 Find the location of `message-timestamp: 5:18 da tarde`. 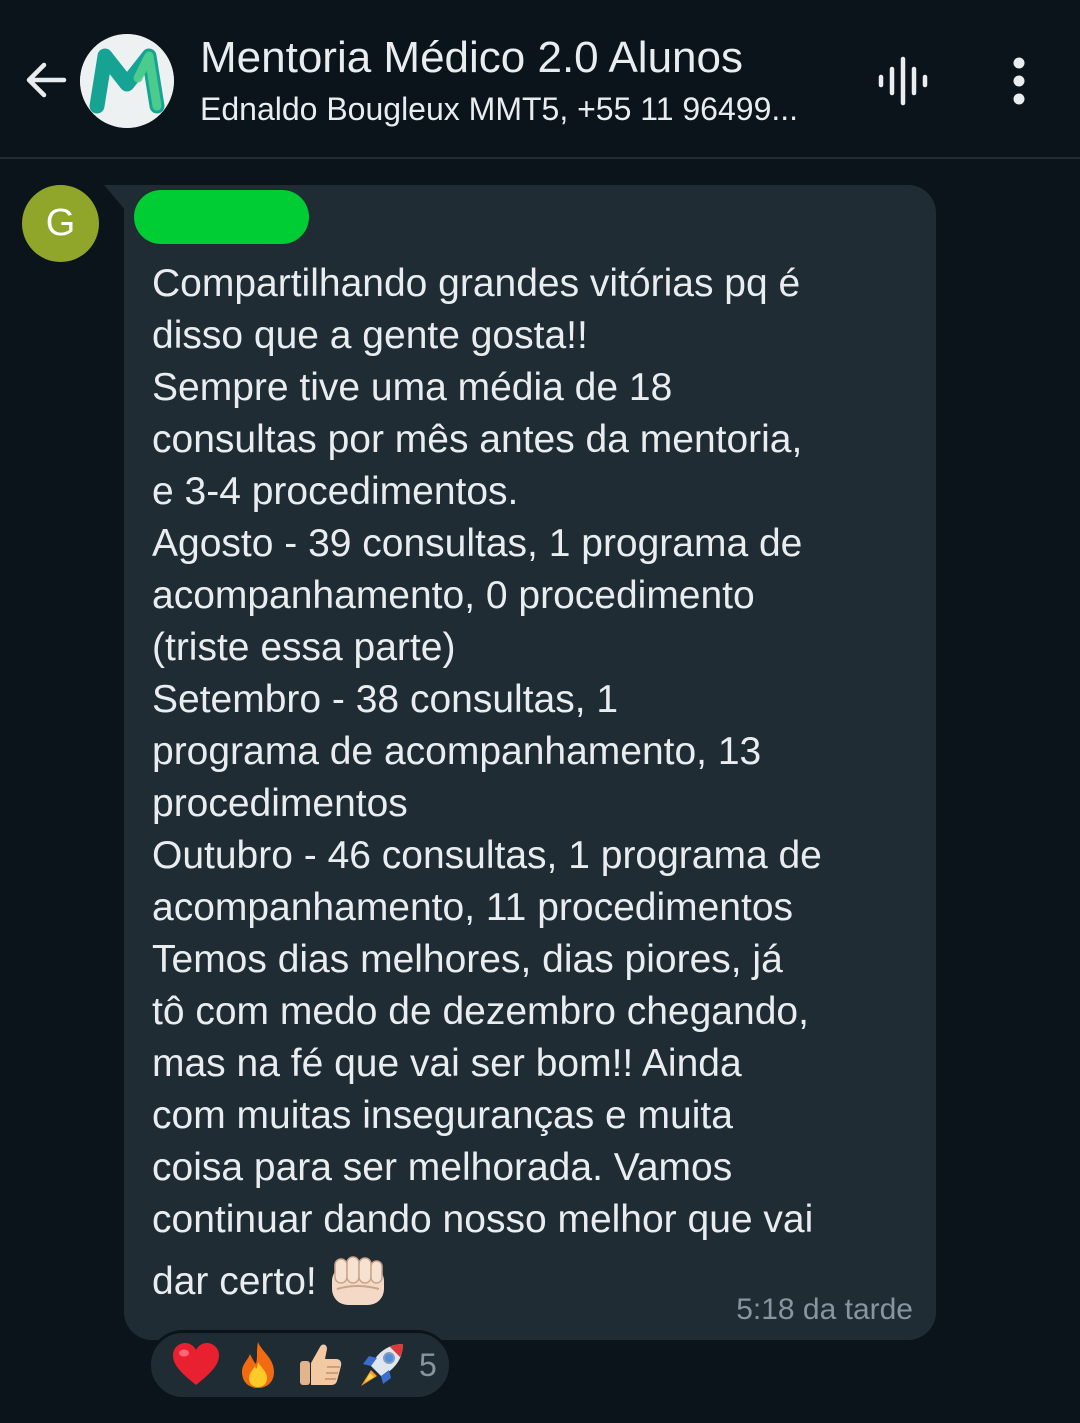

message-timestamp: 5:18 da tarde is located at coordinates (824, 1309).